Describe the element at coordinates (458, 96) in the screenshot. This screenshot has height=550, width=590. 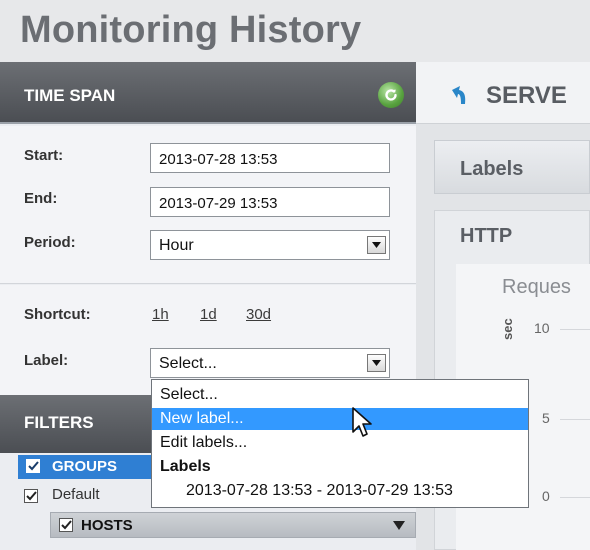
I see `server-arrow-icon` at that location.